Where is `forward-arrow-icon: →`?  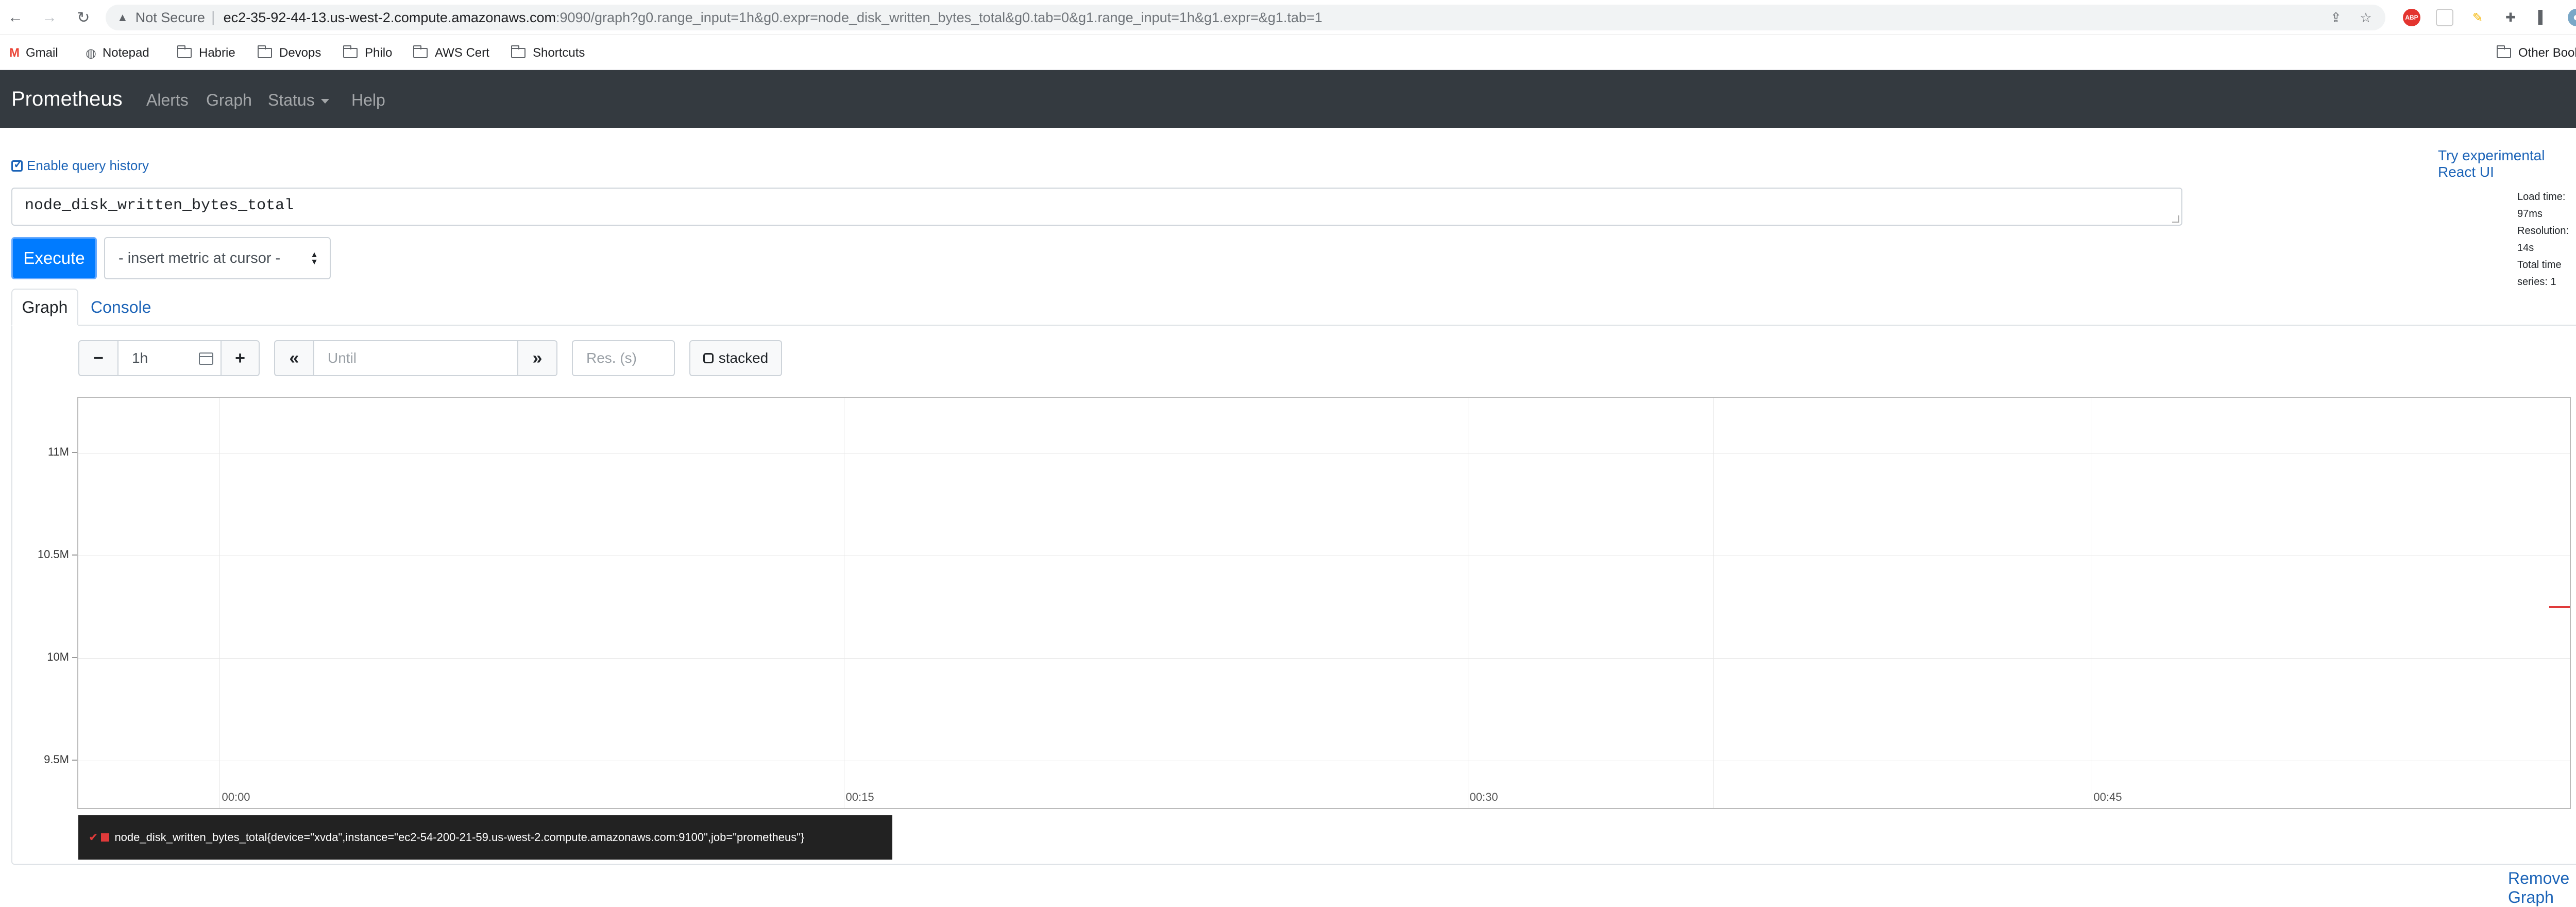
forward-arrow-icon: → is located at coordinates (49, 18).